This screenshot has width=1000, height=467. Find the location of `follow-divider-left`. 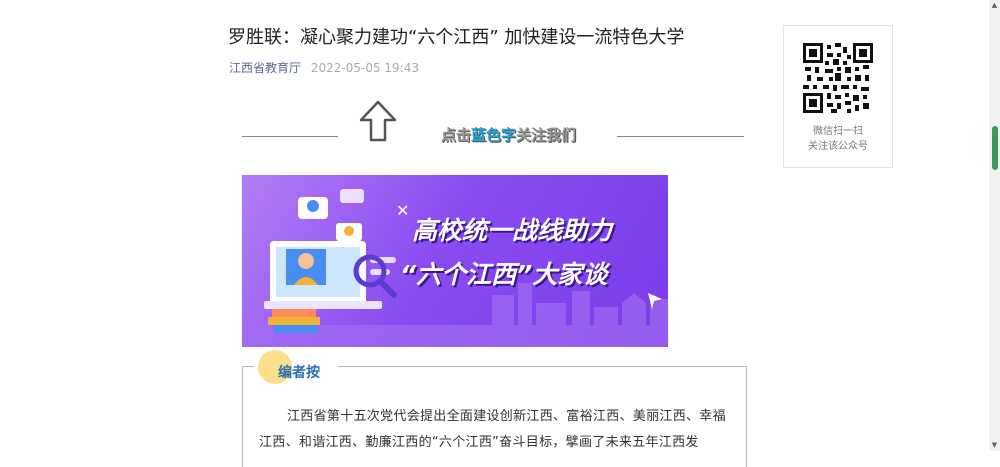

follow-divider-left is located at coordinates (290, 136).